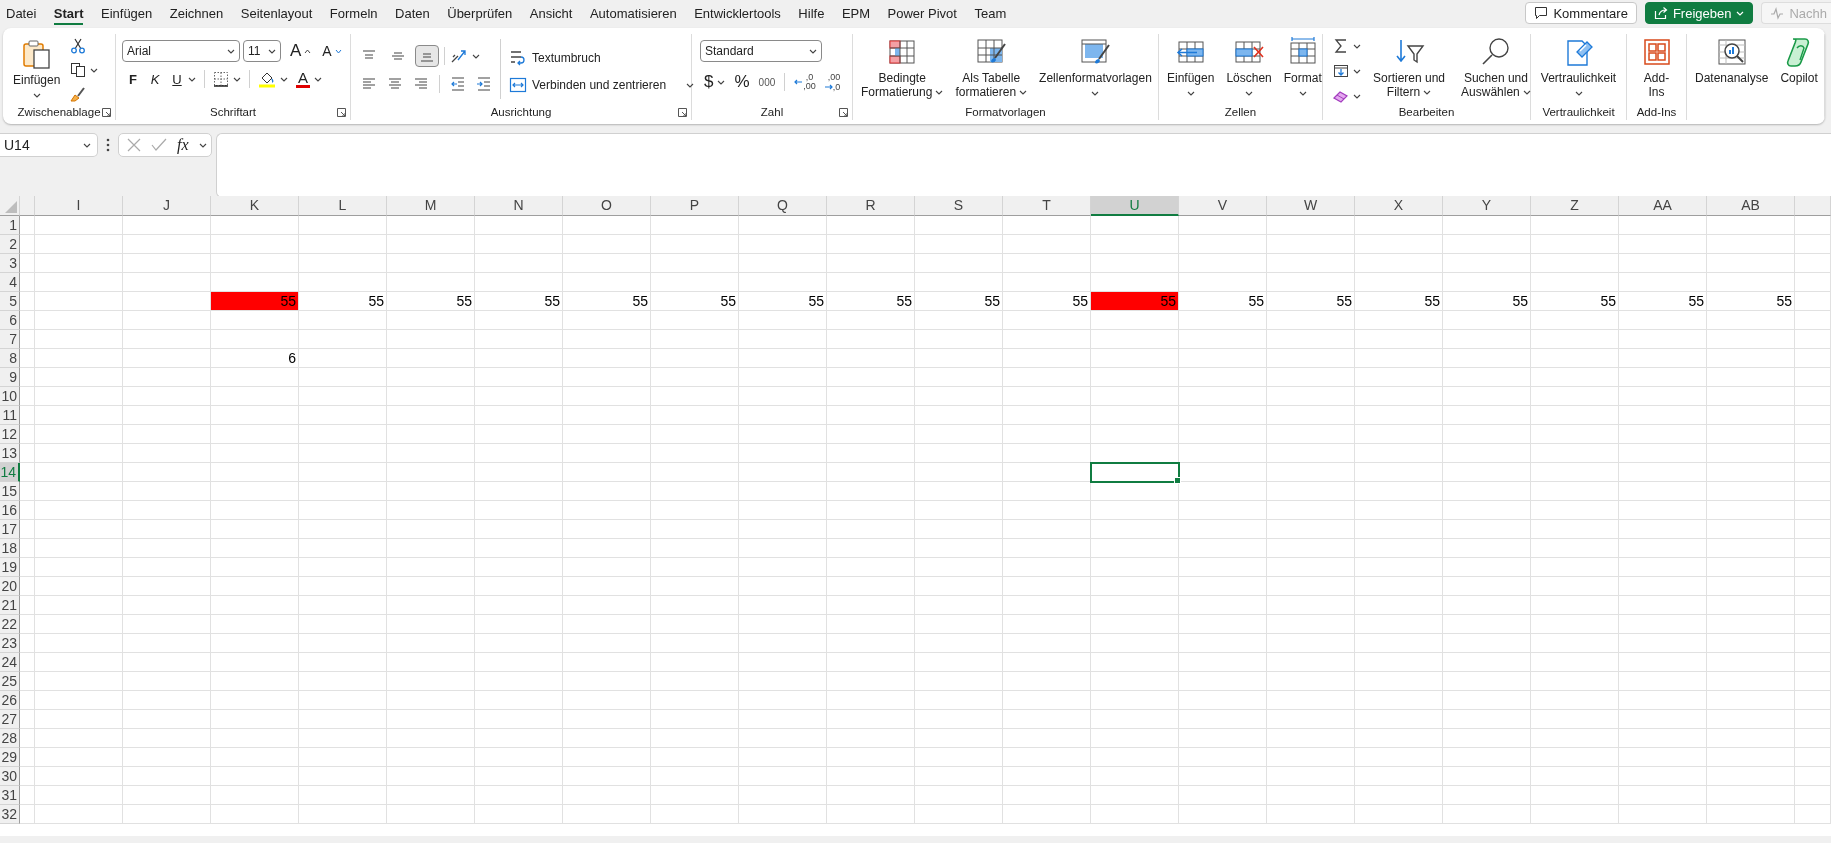  I want to click on menu-tab: Team, so click(990, 13).